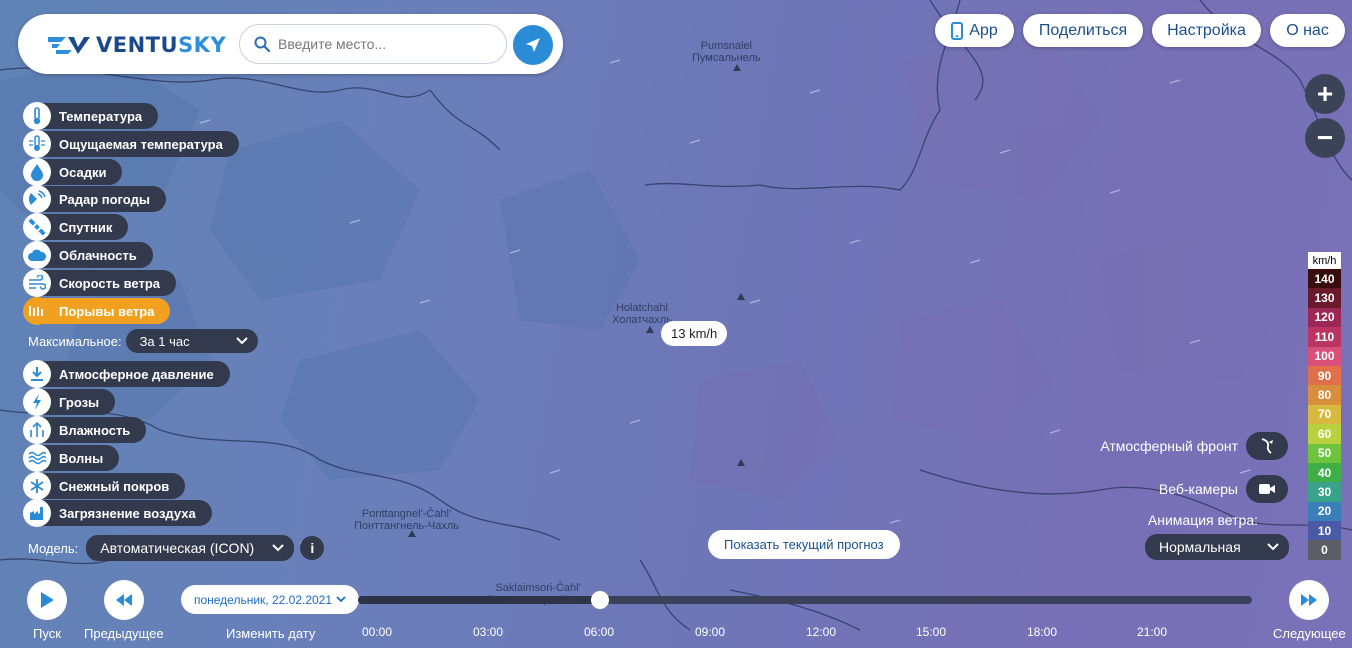 Image resolution: width=1352 pixels, height=648 pixels. I want to click on layer-temperature: Температура, so click(91, 116).